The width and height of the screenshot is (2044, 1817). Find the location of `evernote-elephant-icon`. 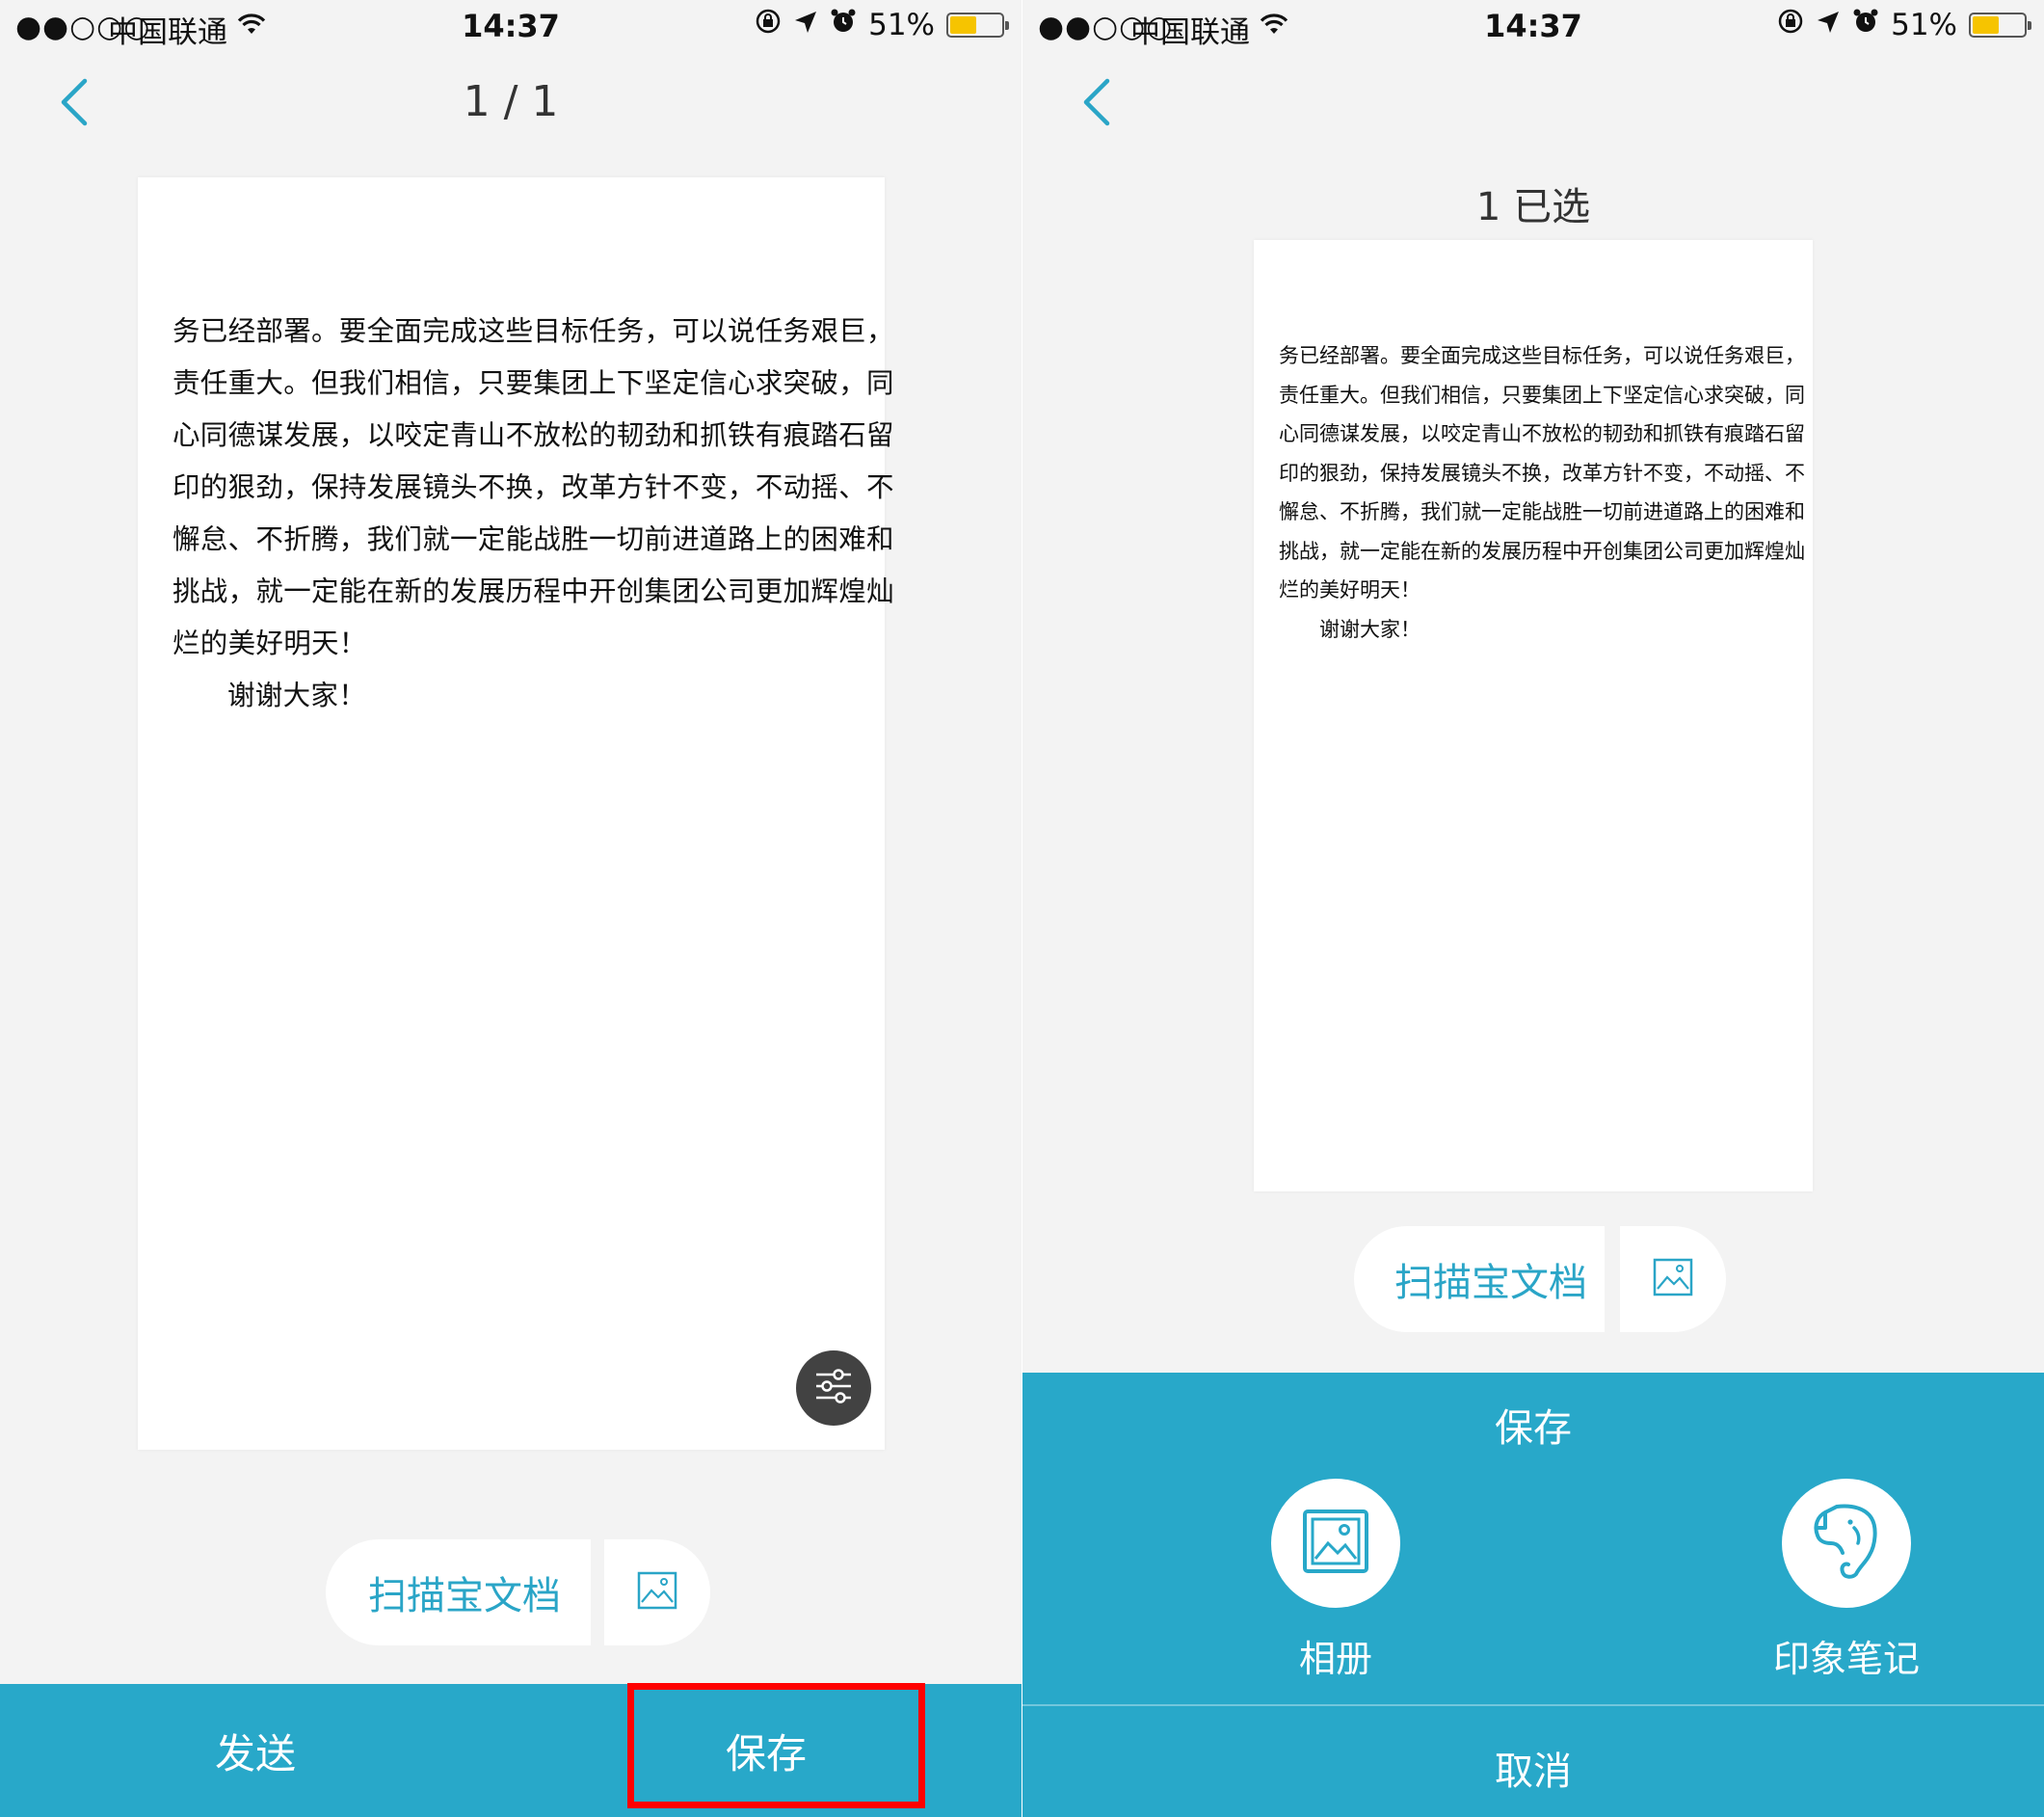

evernote-elephant-icon is located at coordinates (1846, 1543).